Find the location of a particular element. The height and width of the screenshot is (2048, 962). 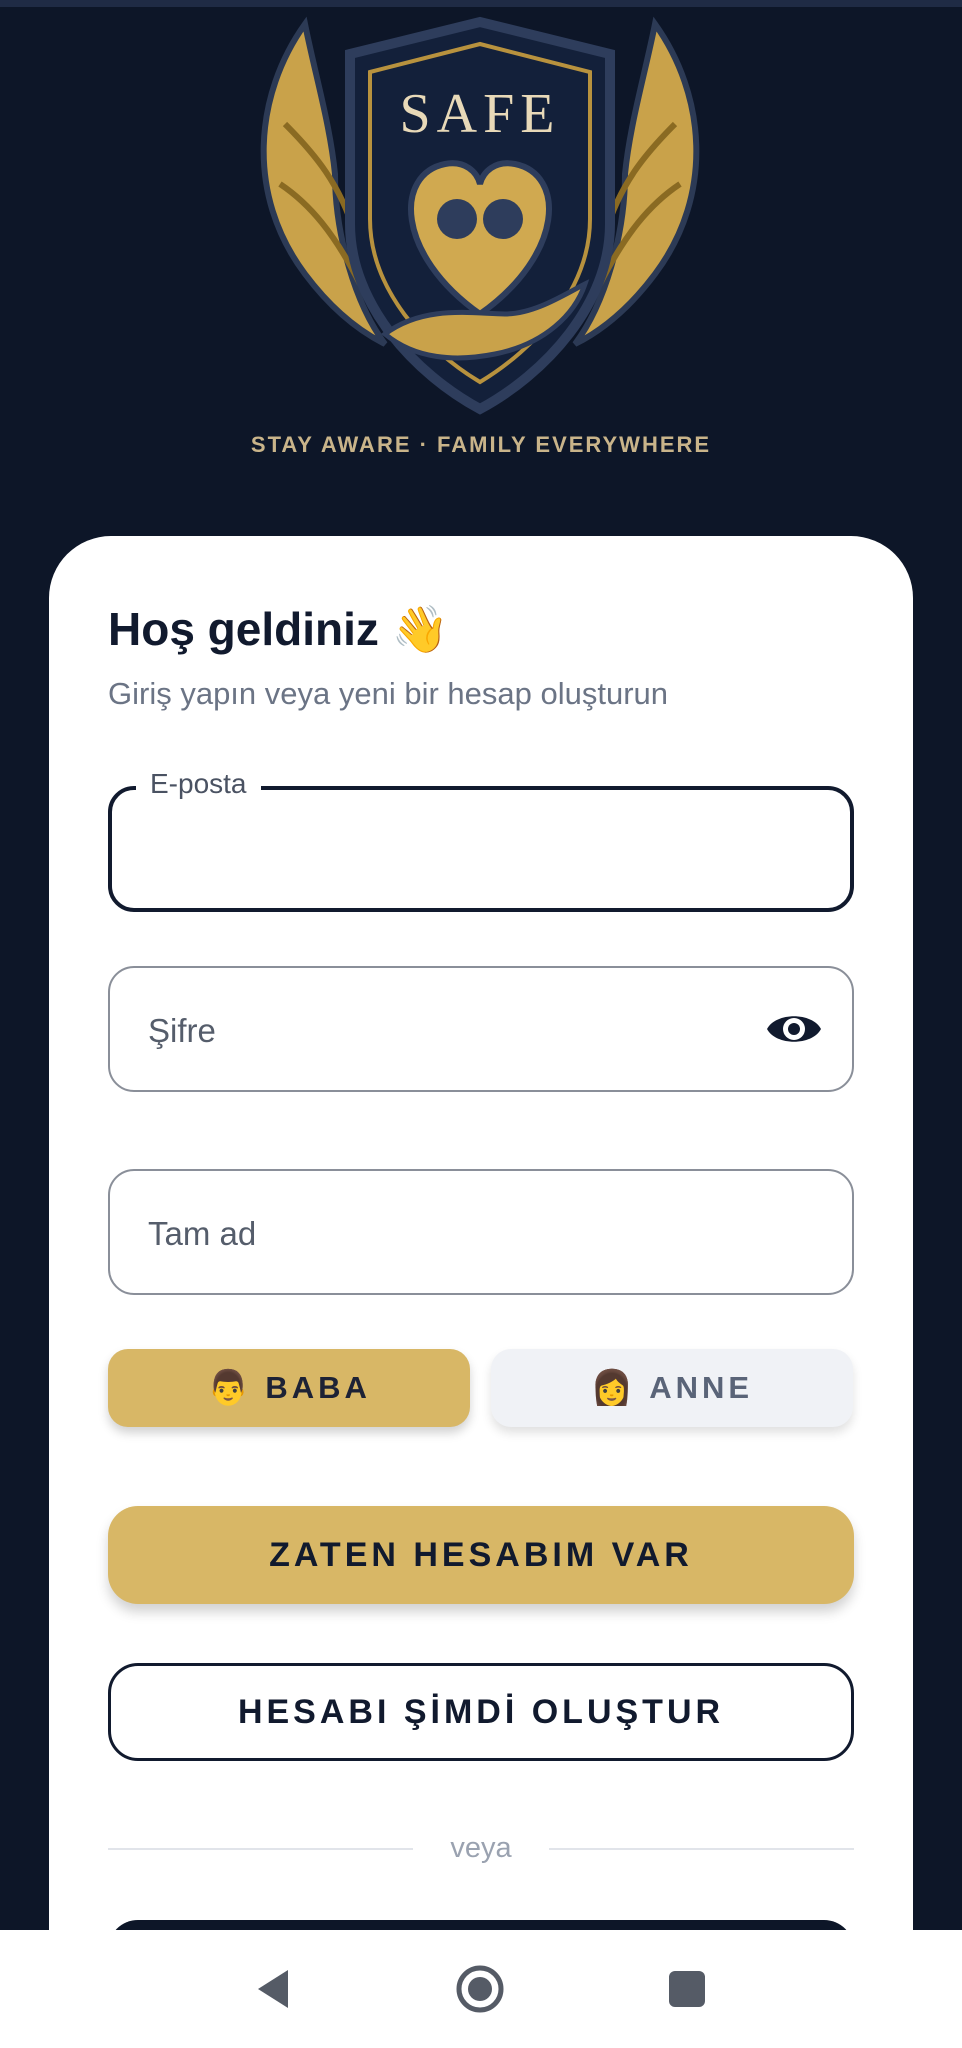

system-nav-bar is located at coordinates (481, 1989).